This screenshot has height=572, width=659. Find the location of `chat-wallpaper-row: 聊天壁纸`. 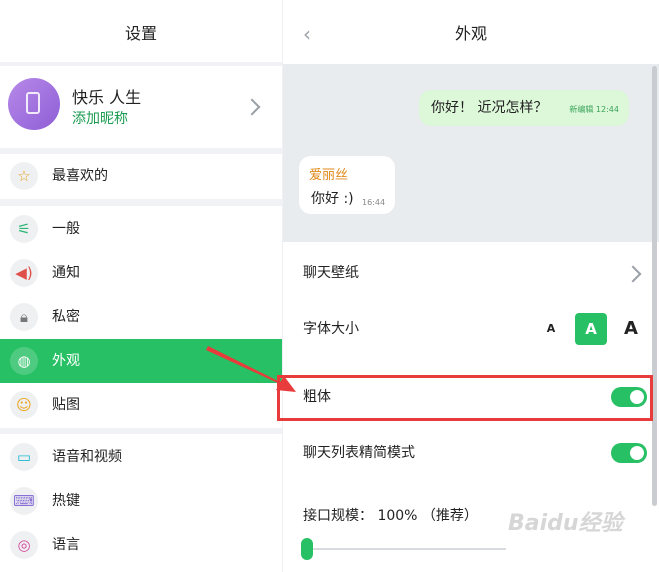

chat-wallpaper-row: 聊天壁纸 is located at coordinates (471, 273).